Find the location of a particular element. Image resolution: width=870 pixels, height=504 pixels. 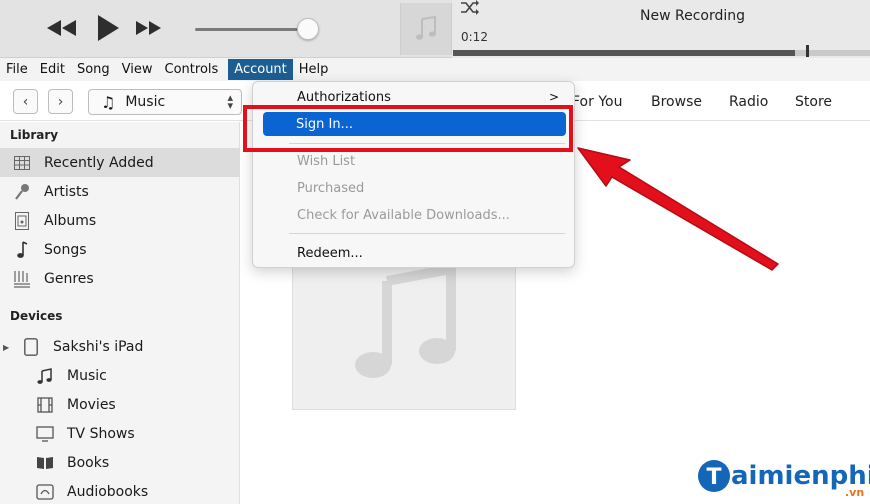

sidebar-item-label: Songs is located at coordinates (65, 249).